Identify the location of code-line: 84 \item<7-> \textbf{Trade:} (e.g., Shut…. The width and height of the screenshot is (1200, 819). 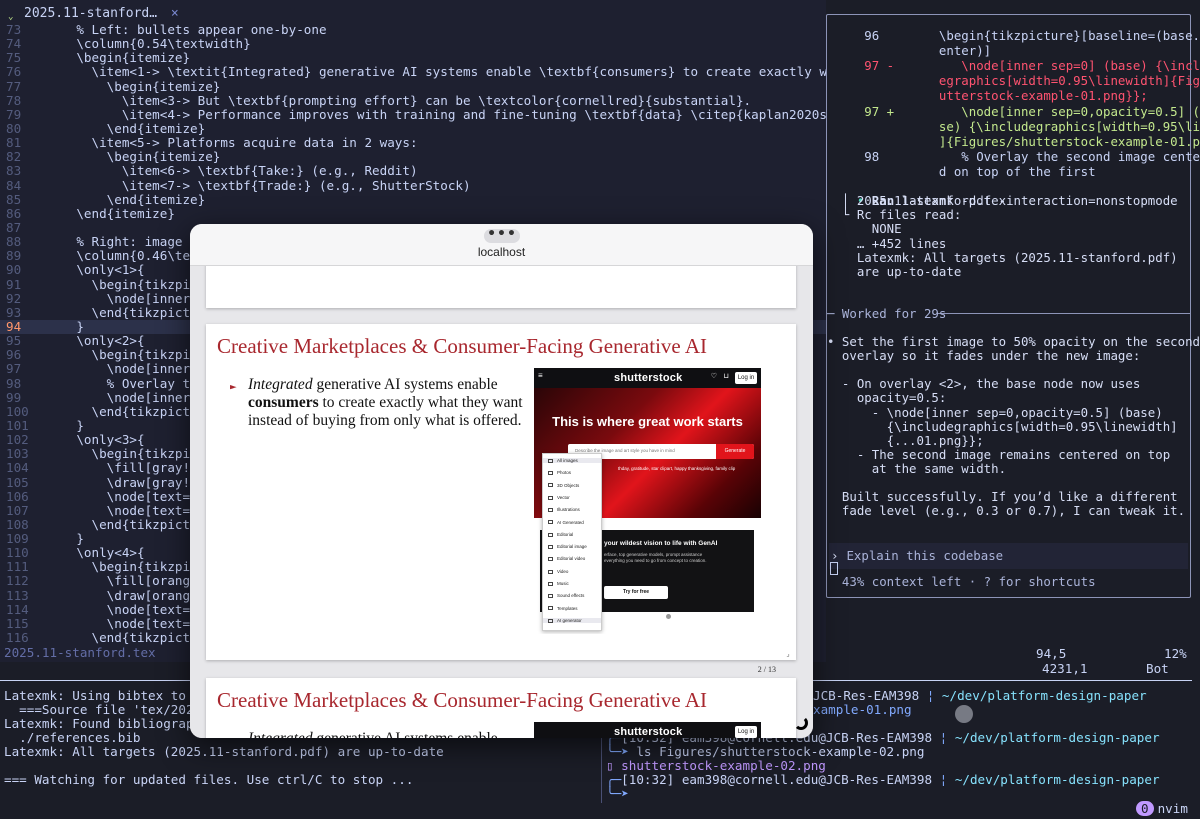
(413, 185).